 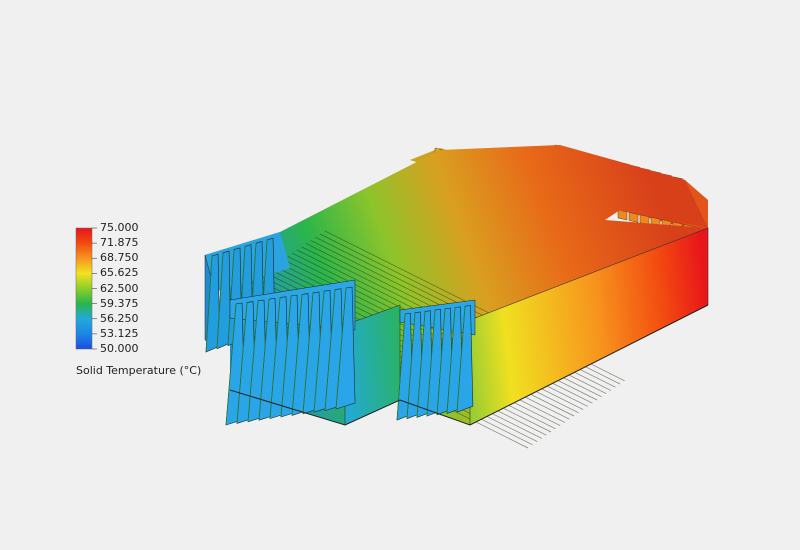 I want to click on legend-title: Solid Temperature (°C), so click(x=139, y=370).